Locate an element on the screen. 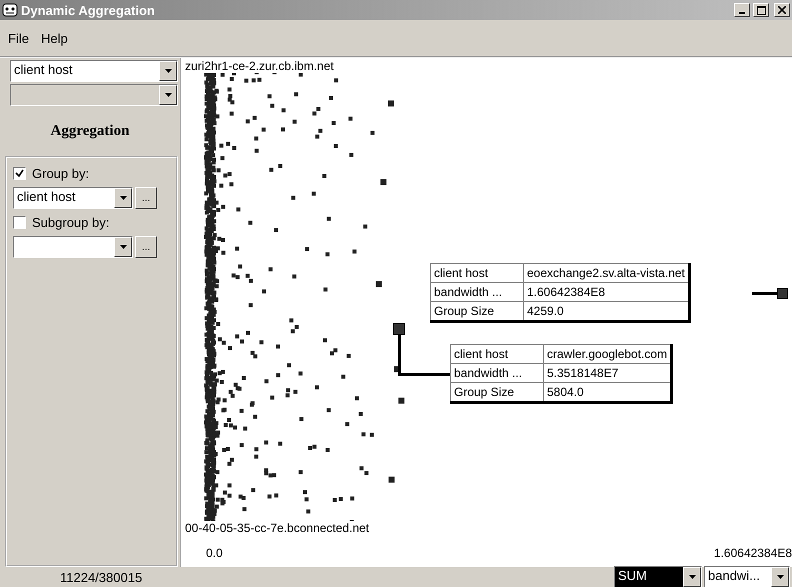 The height and width of the screenshot is (587, 792). subgroup-by-checkbox is located at coordinates (19, 222).